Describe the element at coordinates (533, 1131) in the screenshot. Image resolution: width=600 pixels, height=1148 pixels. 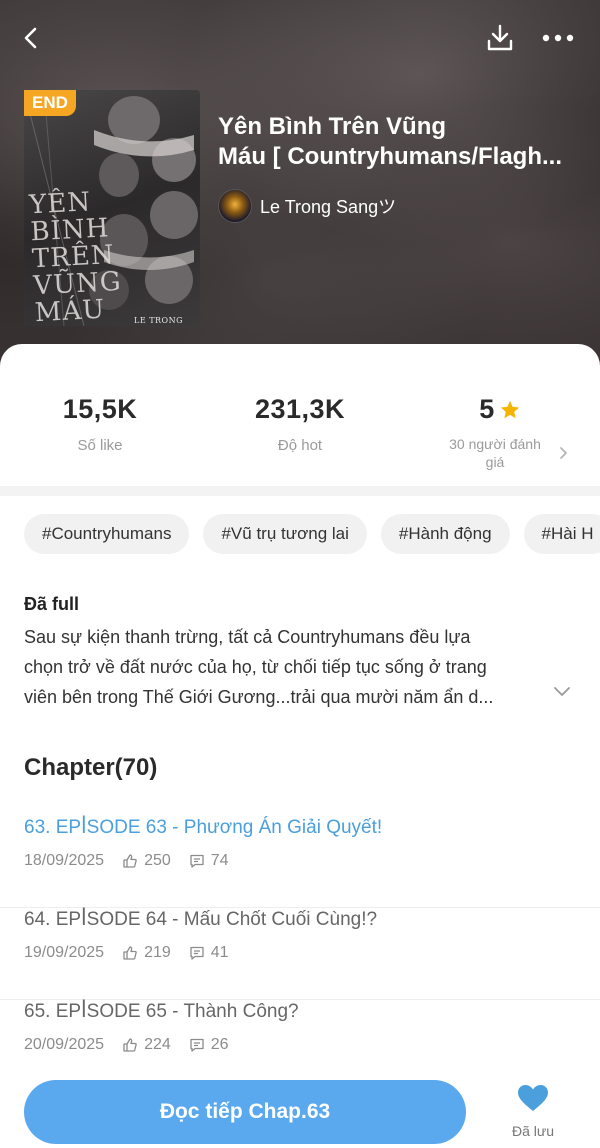
I see `saved-label: Đã lưu` at that location.